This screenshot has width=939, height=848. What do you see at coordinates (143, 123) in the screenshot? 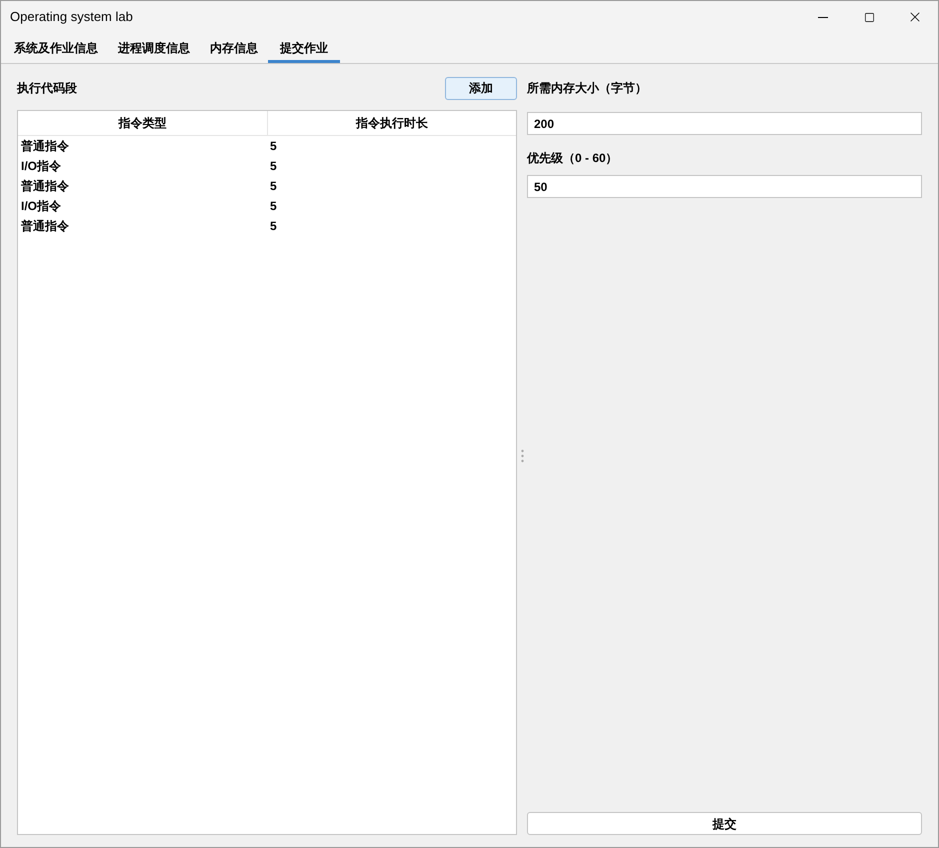
I see `column-header: 指令类型` at bounding box center [143, 123].